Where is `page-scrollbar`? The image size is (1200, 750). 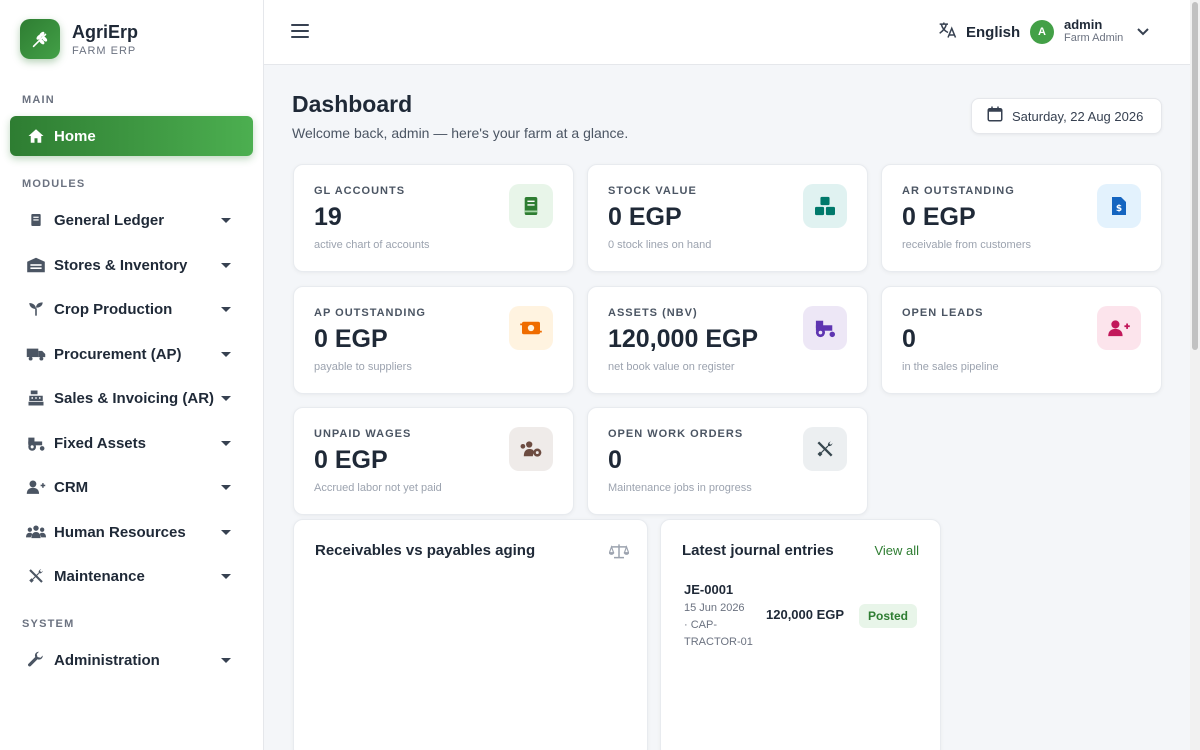 page-scrollbar is located at coordinates (1195, 375).